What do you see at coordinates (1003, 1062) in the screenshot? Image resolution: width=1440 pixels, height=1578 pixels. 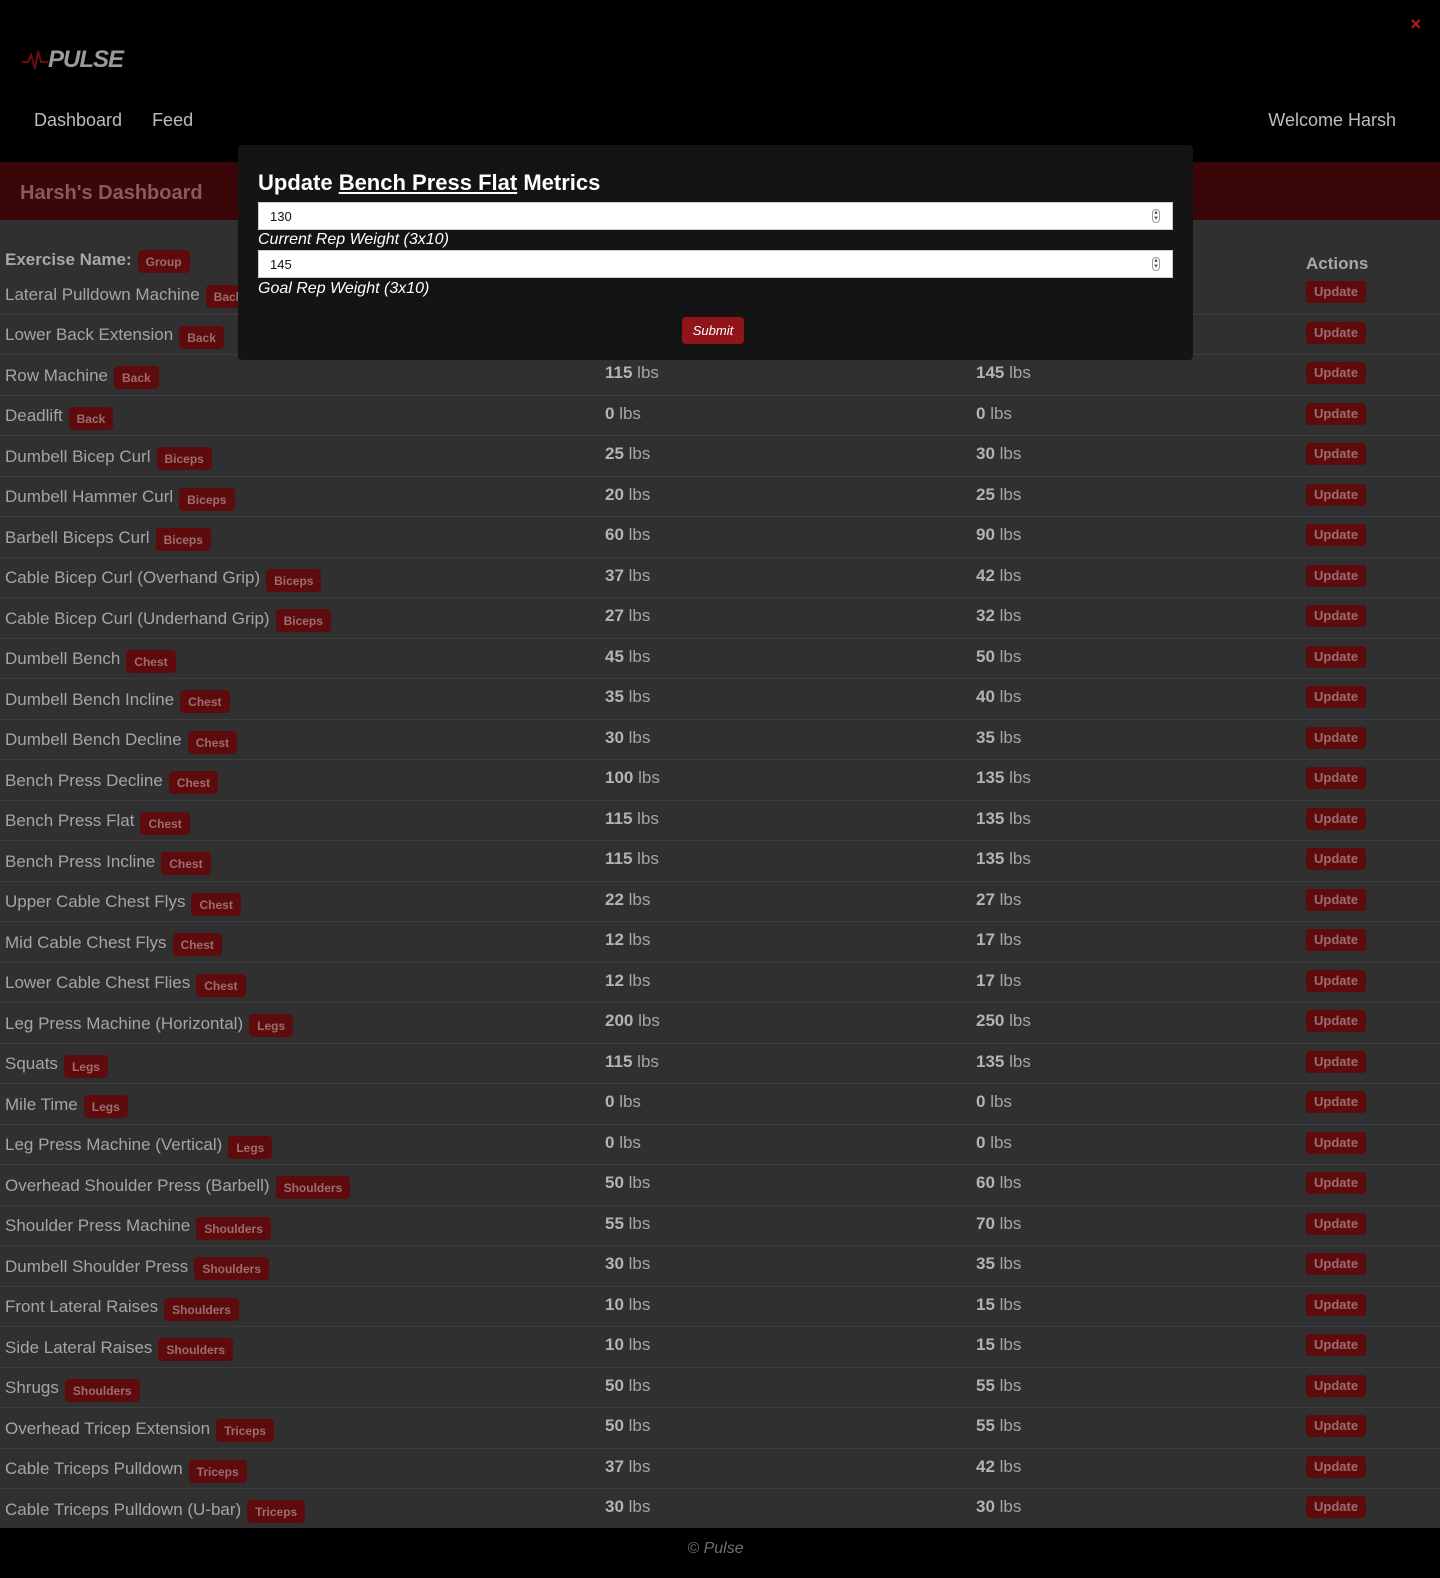 I see `goal-weight-cell: 135 lbs` at bounding box center [1003, 1062].